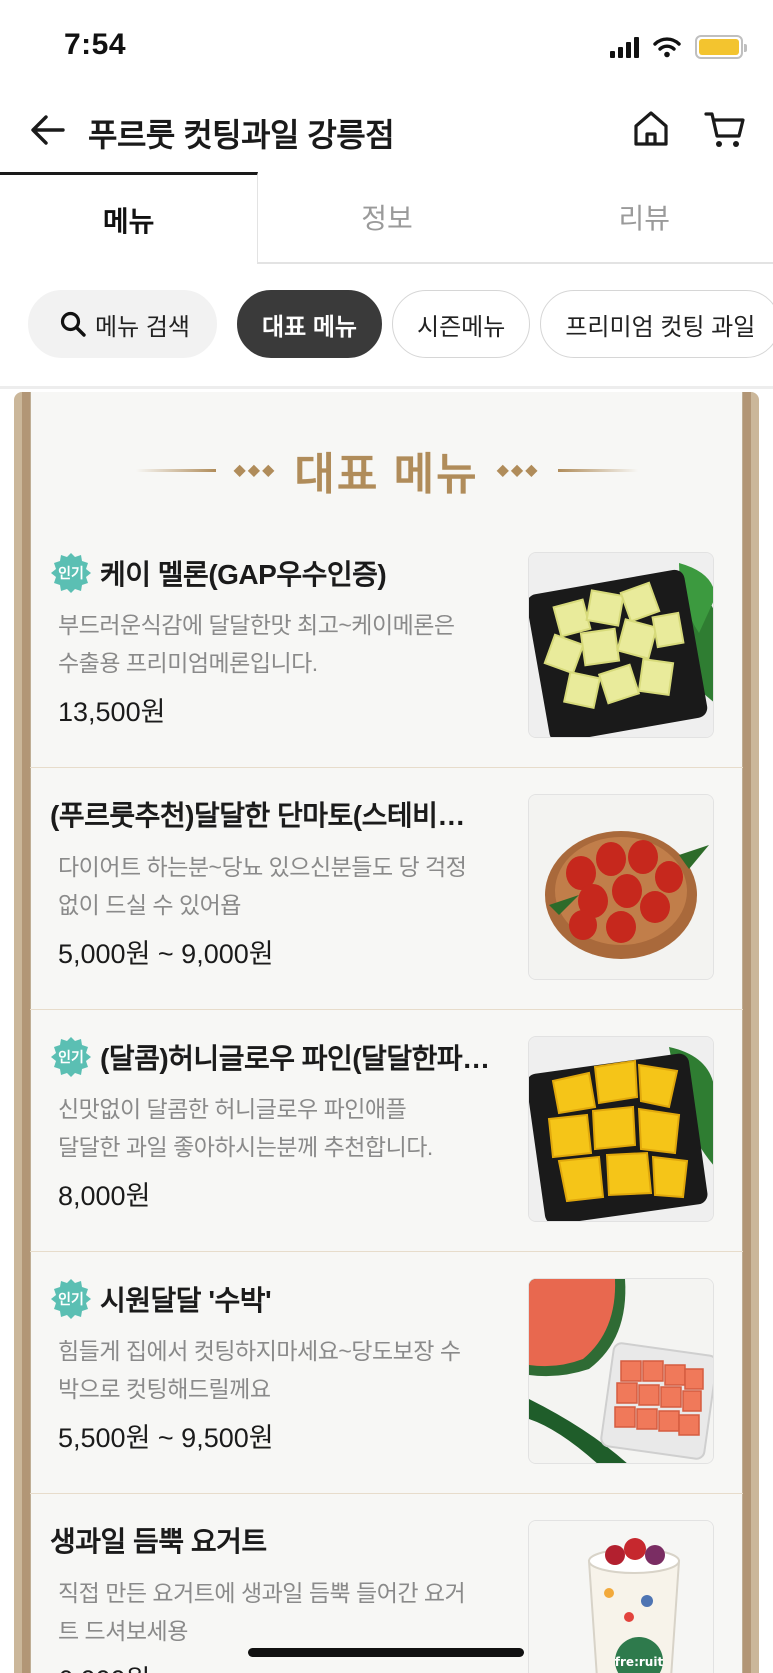  What do you see at coordinates (243, 574) in the screenshot?
I see `item-name: 케이 멜론(GAP우수인증)` at bounding box center [243, 574].